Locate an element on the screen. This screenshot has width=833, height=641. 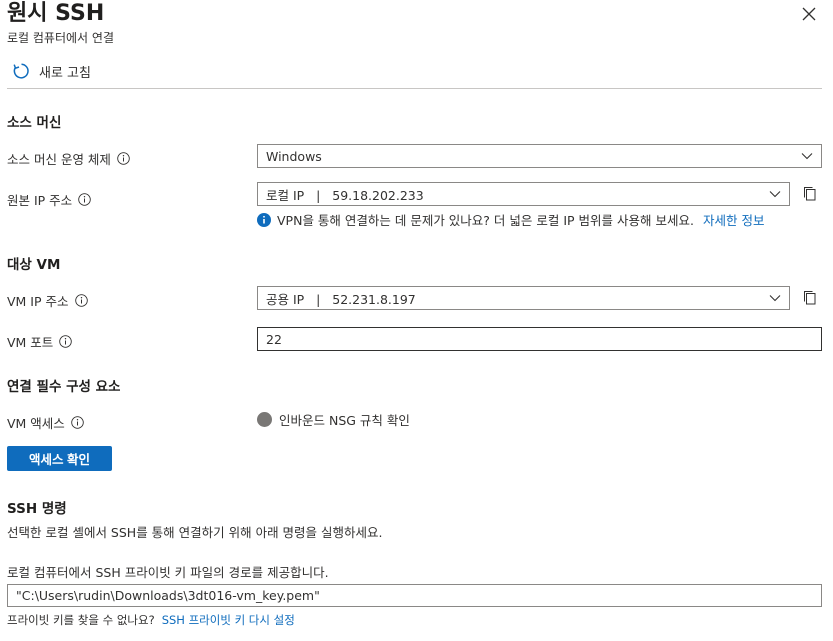
check-access-button: 액세스 확인 is located at coordinates (59, 458).